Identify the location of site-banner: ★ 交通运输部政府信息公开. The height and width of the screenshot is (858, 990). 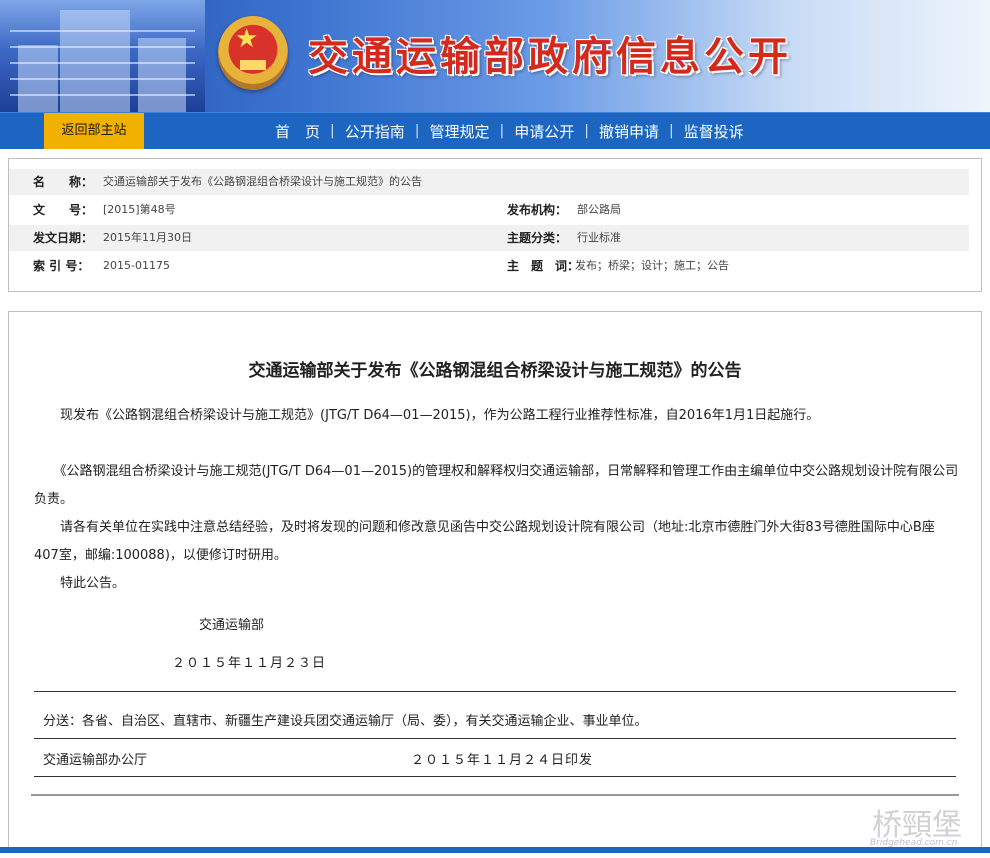
(495, 56).